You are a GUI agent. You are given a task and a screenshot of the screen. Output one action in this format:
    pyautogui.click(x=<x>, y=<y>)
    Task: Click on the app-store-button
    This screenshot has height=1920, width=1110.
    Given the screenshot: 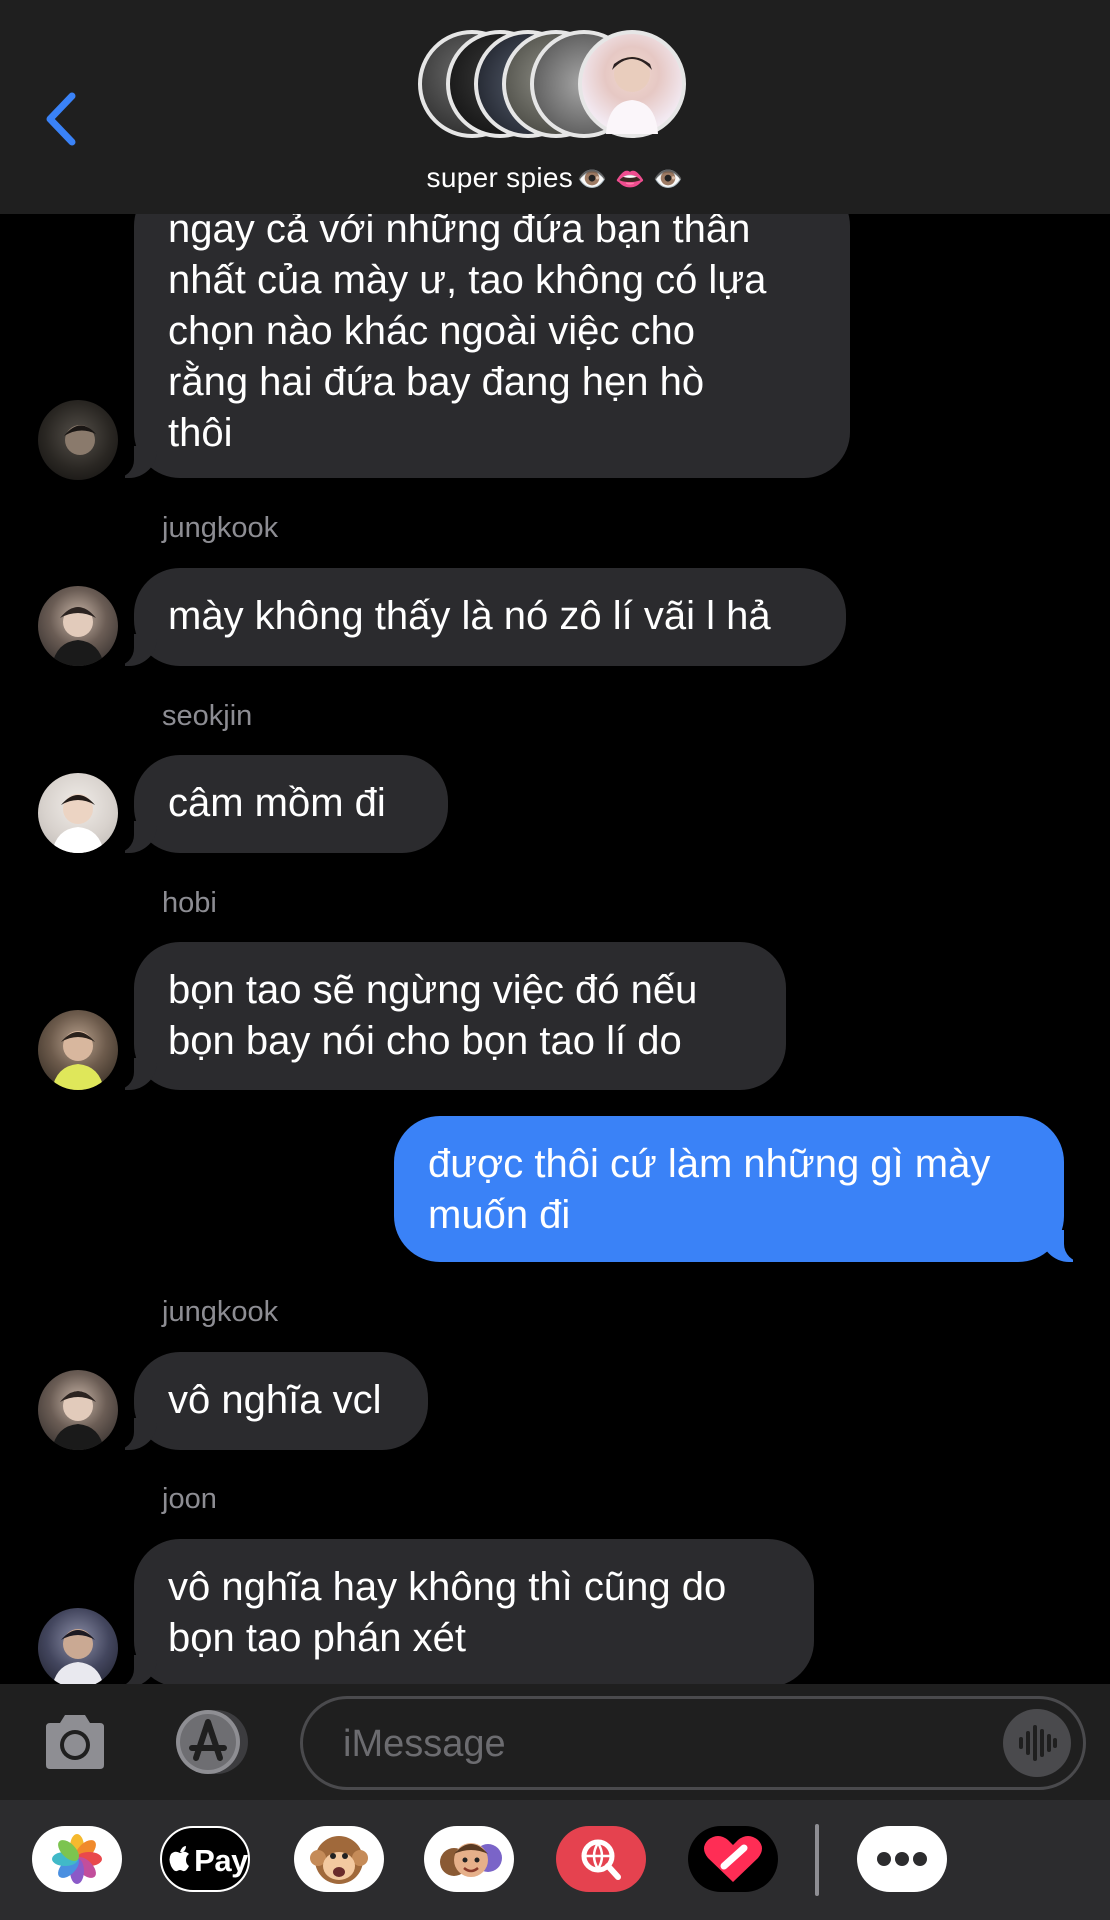 What is the action you would take?
    pyautogui.click(x=212, y=1742)
    